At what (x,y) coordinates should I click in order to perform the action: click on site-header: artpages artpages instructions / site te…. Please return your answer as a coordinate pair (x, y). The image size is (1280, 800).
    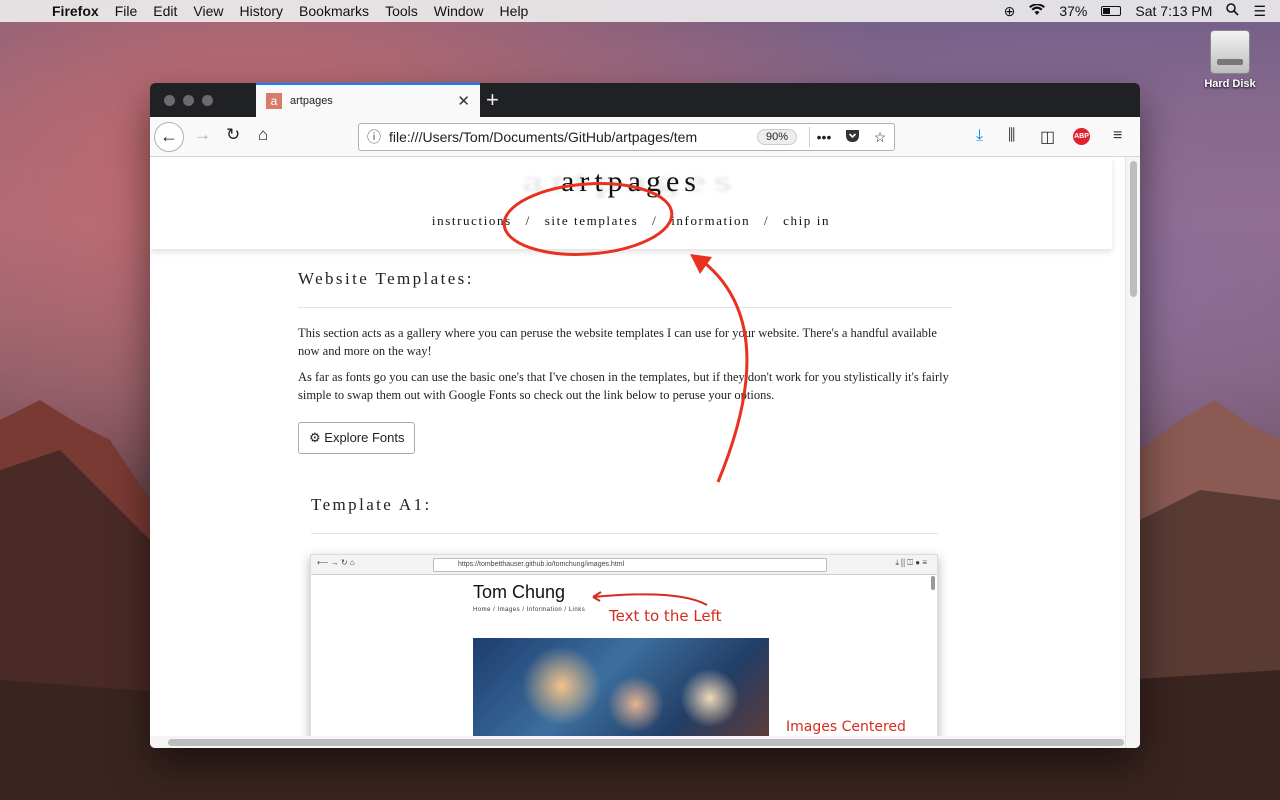
    Looking at the image, I should click on (631, 203).